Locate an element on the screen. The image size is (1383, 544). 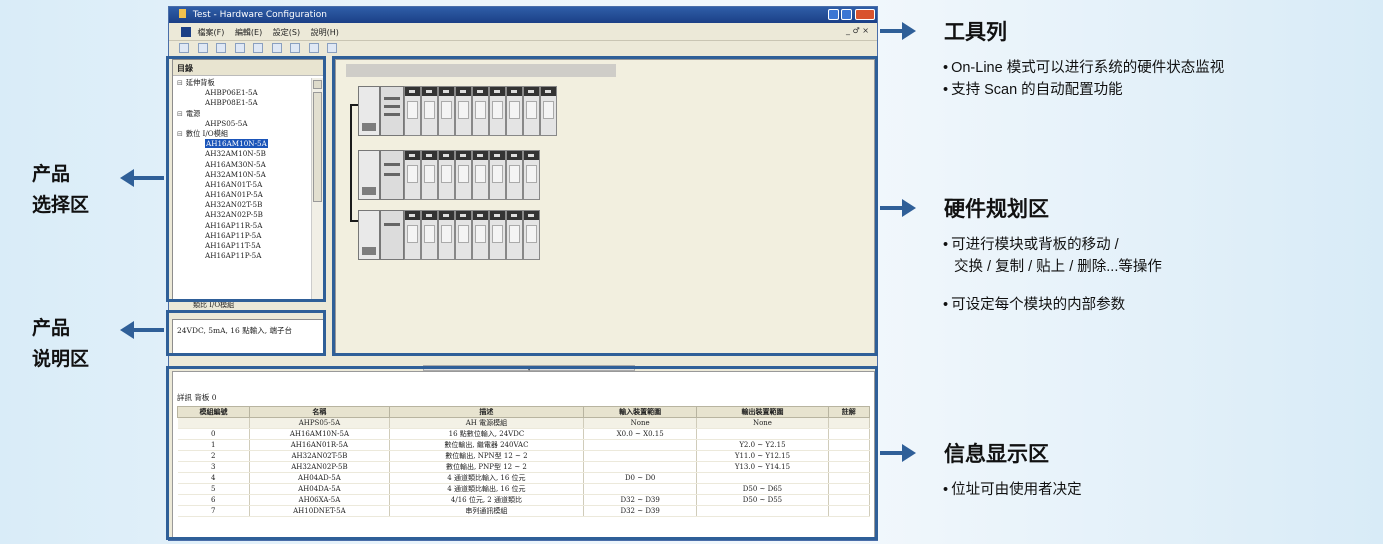
heading-toolbar: 工具列 is located at coordinates (975, 32).